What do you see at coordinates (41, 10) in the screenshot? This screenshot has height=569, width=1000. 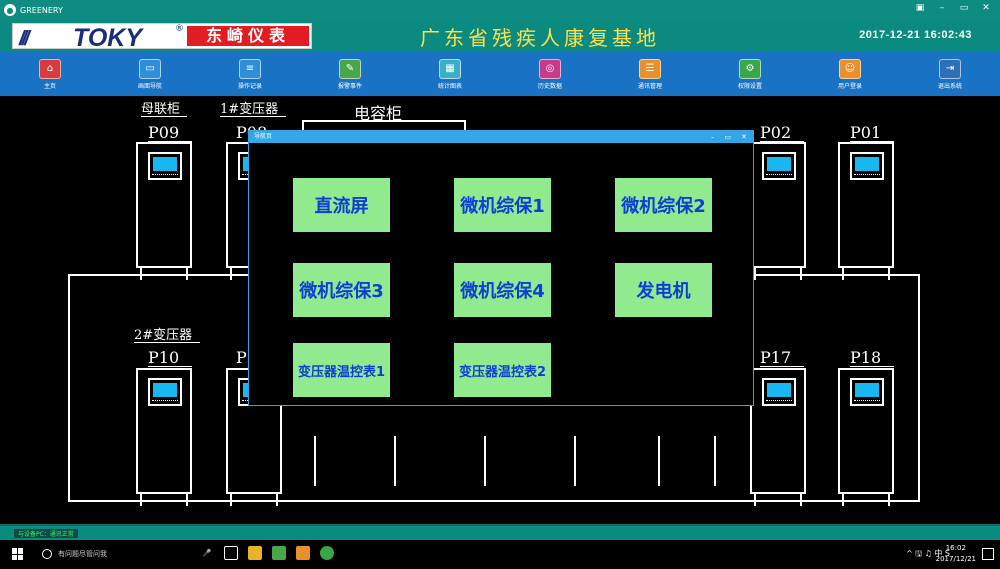 I see `window-title: GREENERY` at bounding box center [41, 10].